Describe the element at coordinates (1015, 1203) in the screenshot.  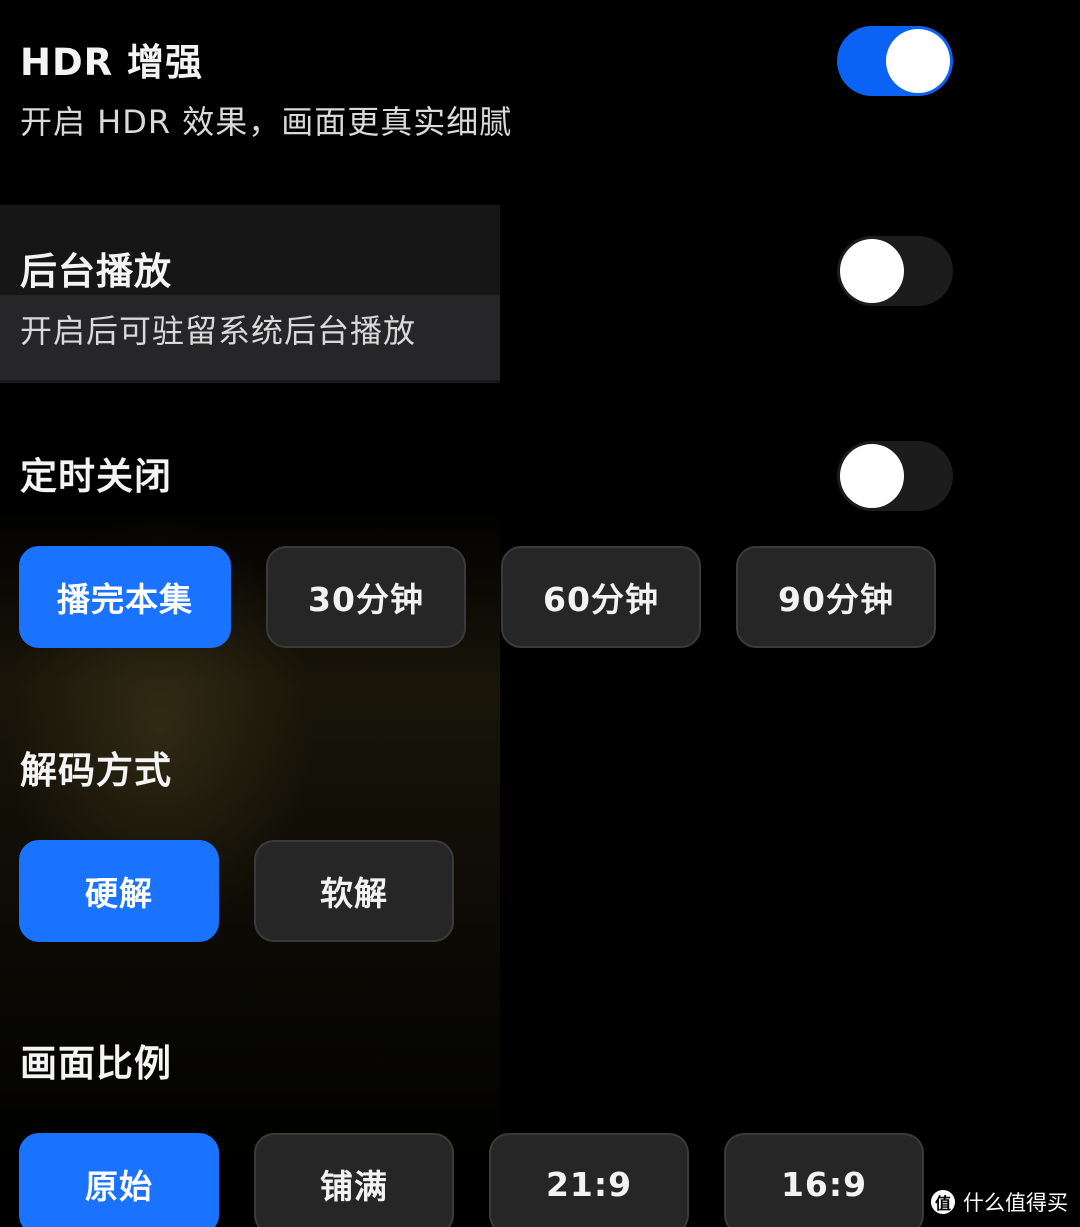
I see `watermark-text: 什么值得买` at that location.